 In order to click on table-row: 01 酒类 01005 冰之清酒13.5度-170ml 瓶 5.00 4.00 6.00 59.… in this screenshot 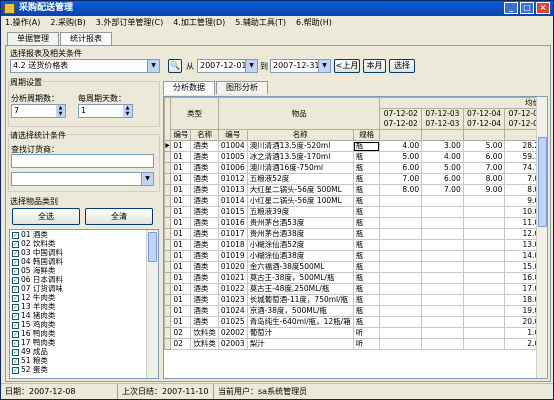, I will do `click(355, 157)`.